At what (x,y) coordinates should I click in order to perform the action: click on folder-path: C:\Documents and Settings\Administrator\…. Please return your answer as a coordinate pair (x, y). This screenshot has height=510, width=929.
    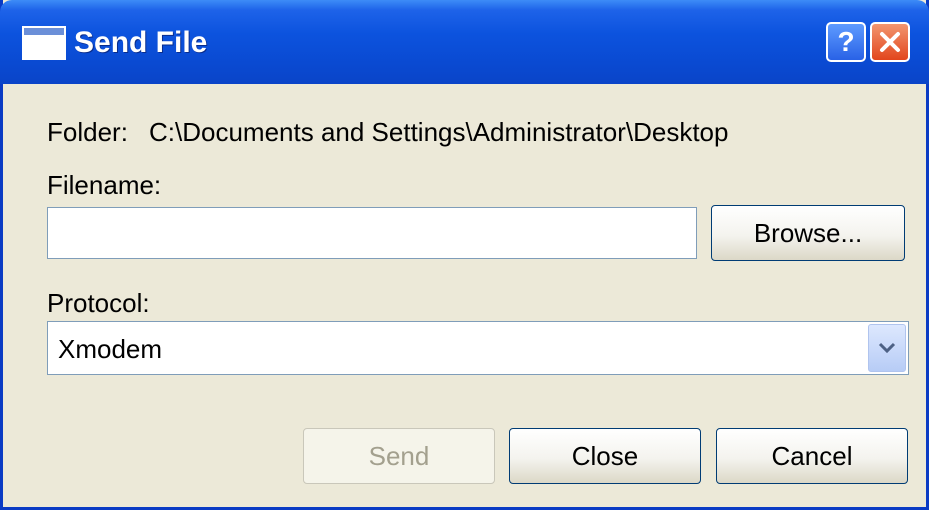
    Looking at the image, I should click on (439, 132).